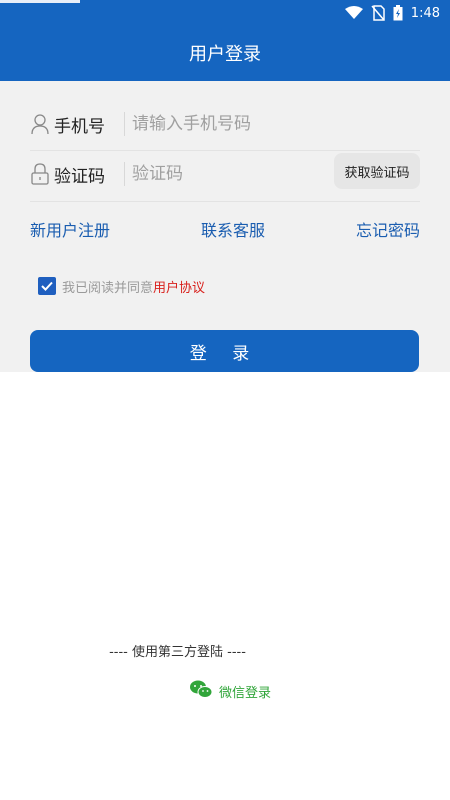 The width and height of the screenshot is (450, 800). What do you see at coordinates (179, 286) in the screenshot?
I see `user-agreement-link: 用户协议` at bounding box center [179, 286].